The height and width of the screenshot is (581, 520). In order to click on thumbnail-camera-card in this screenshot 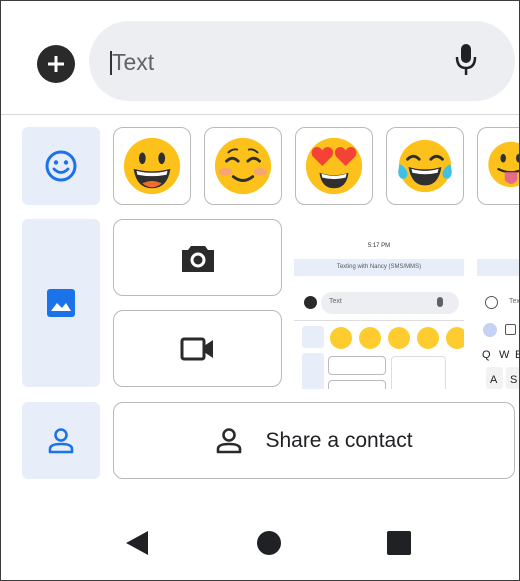, I will do `click(357, 365)`.